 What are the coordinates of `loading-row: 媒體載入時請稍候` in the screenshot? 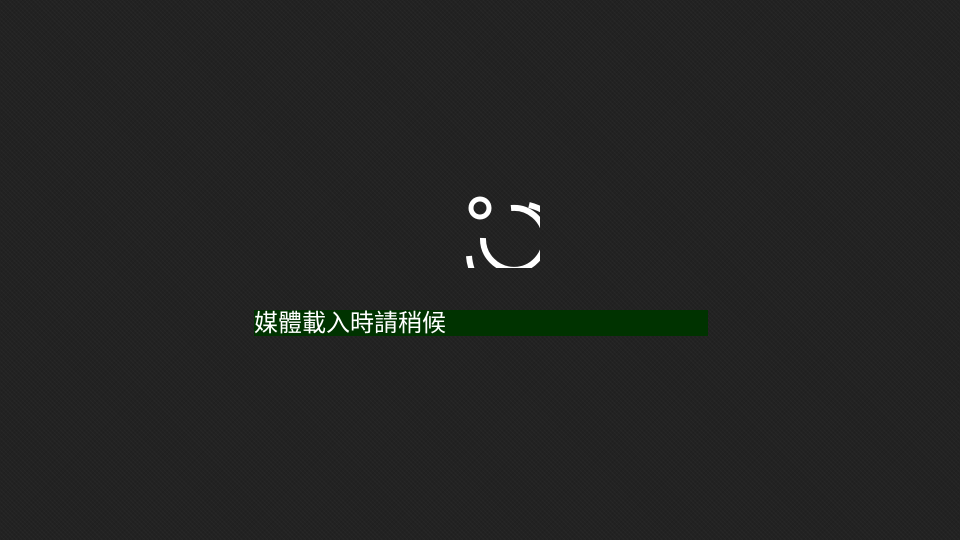 It's located at (484, 323).